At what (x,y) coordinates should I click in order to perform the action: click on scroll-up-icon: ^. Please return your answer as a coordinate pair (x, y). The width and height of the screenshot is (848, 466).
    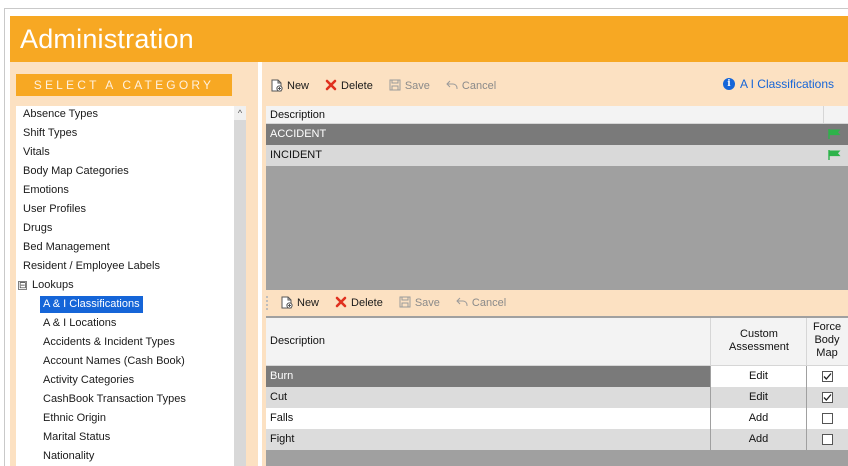
    Looking at the image, I should click on (240, 113).